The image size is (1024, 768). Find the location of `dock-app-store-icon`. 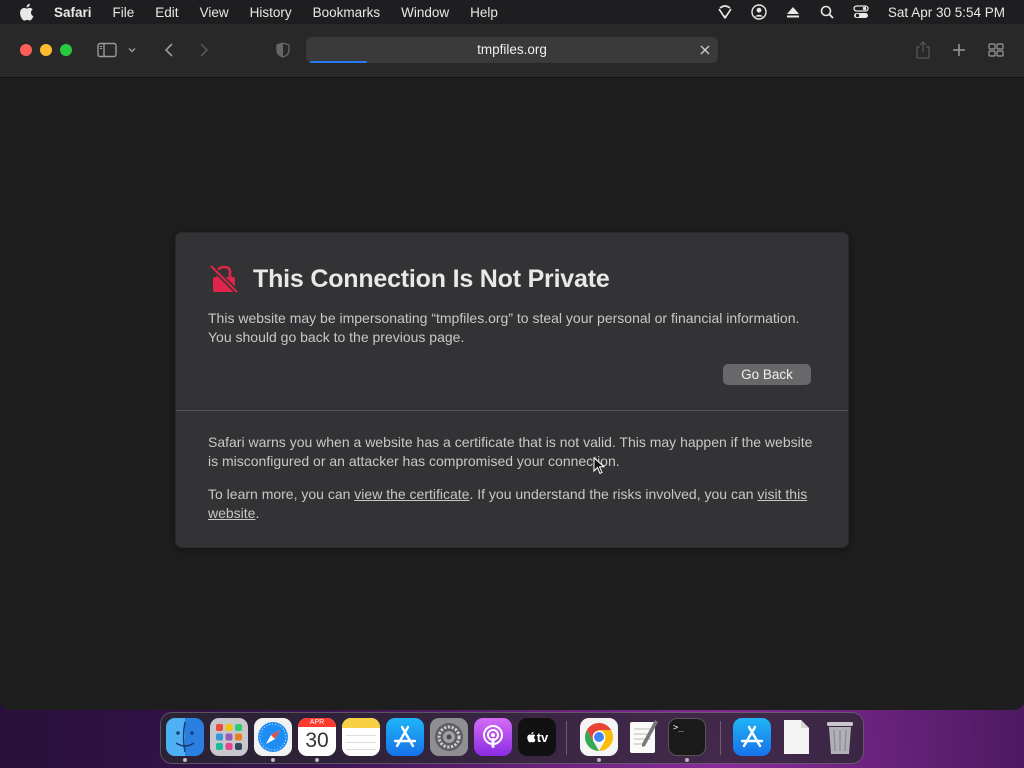

dock-app-store-icon is located at coordinates (405, 737).